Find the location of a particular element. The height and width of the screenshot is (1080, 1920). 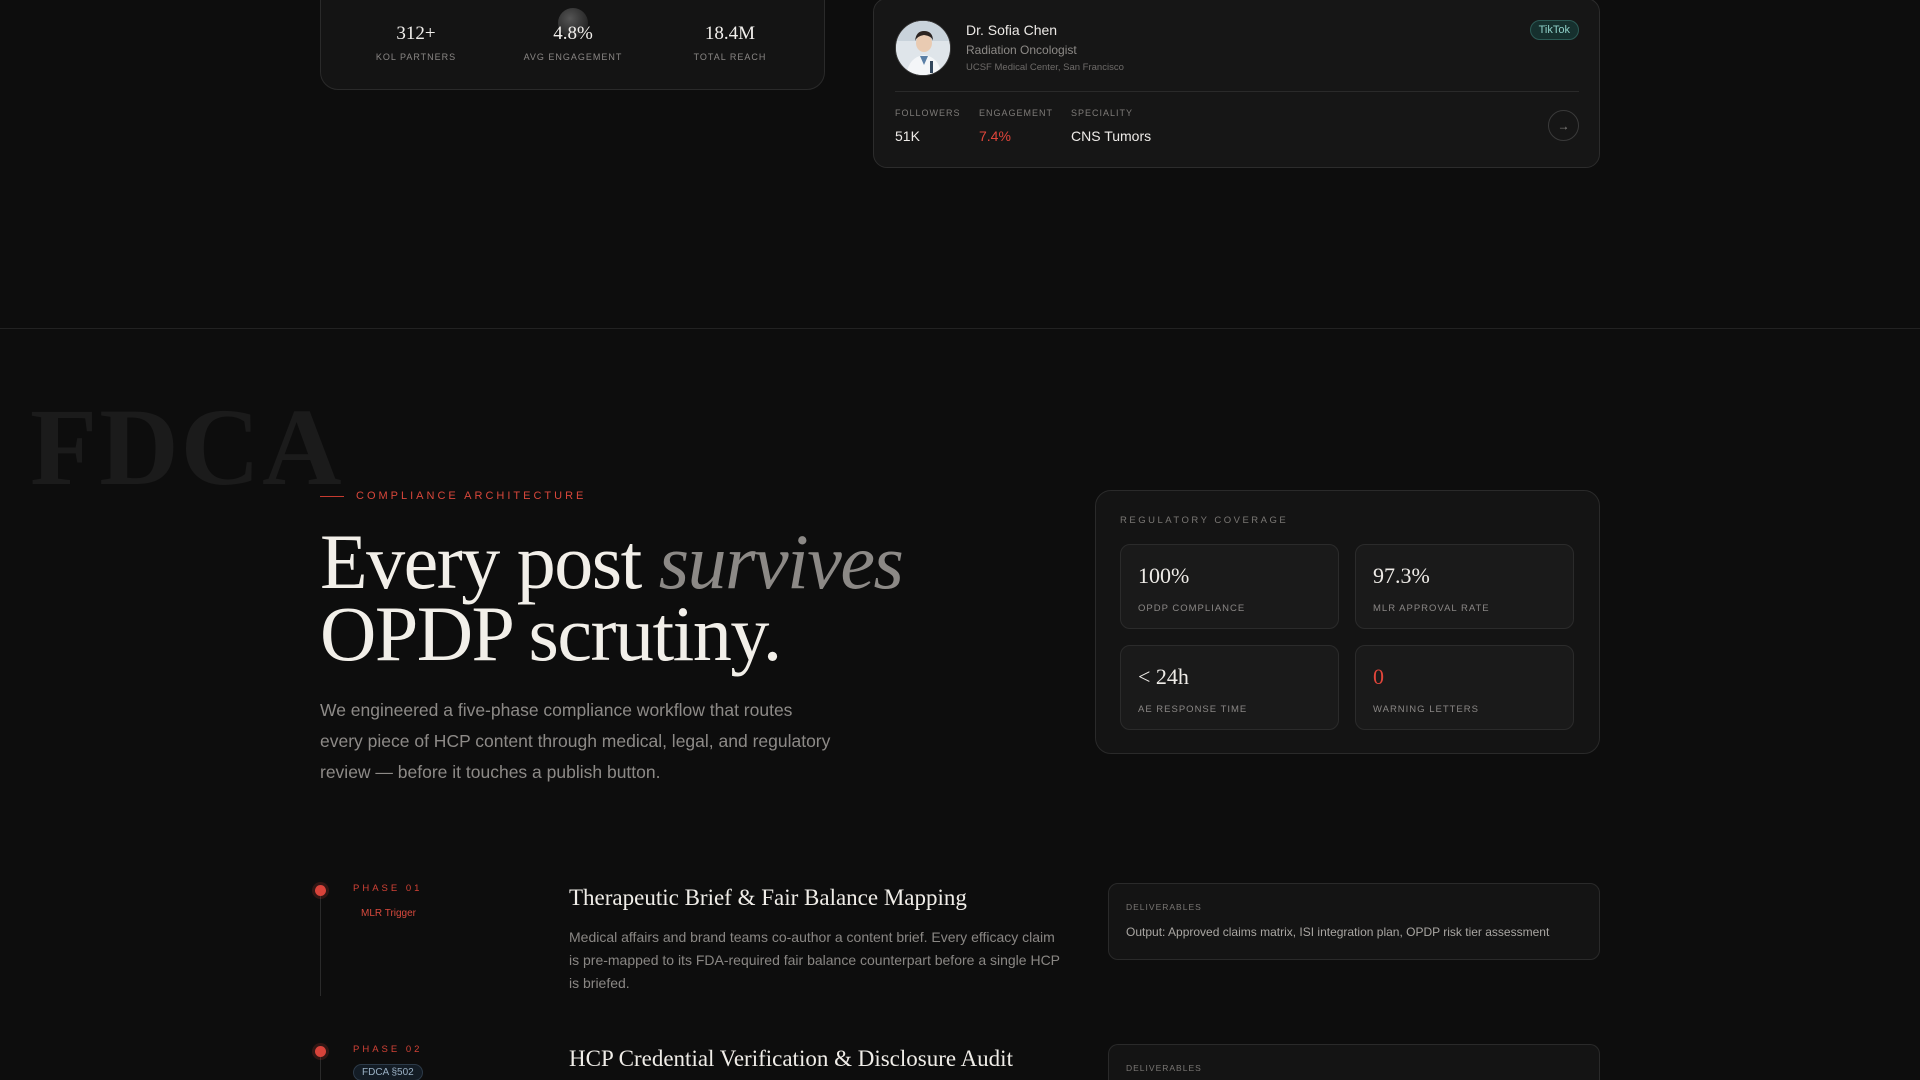

phase-tag: FDCA §502 is located at coordinates (388, 1072).